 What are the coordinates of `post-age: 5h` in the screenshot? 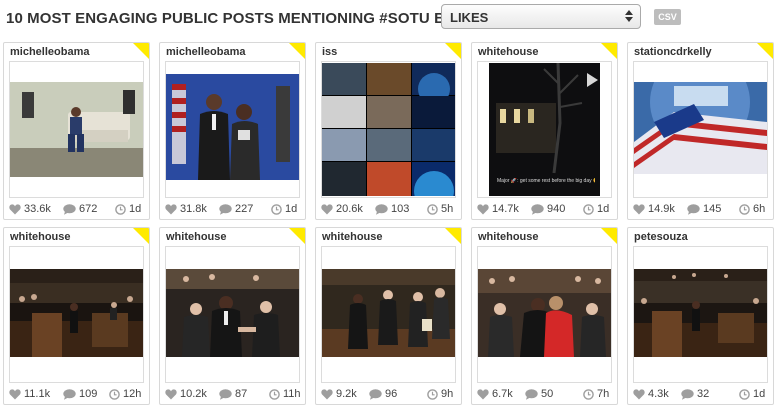 It's located at (447, 209).